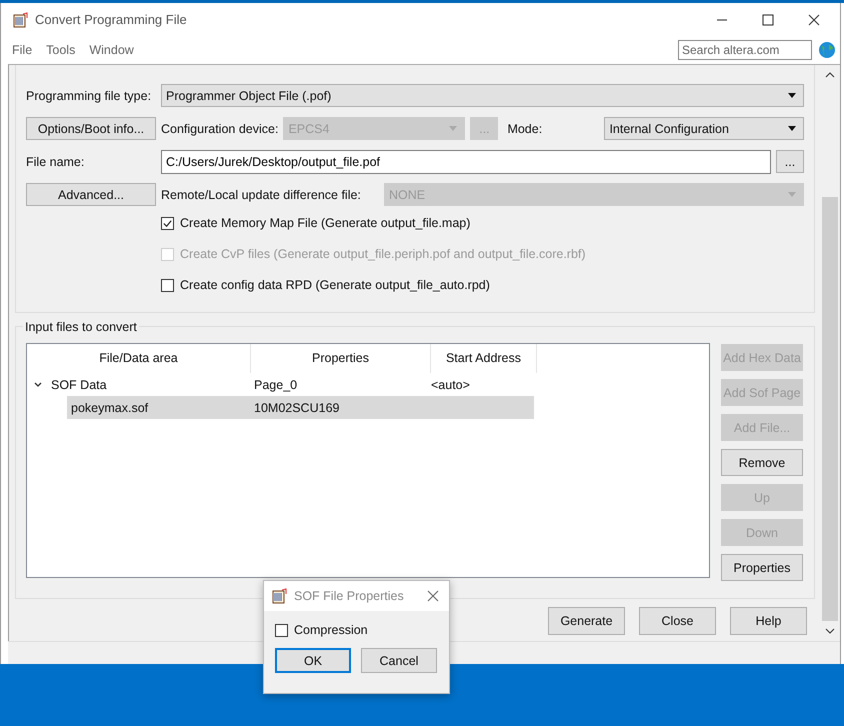  I want to click on menu-item: Window, so click(111, 50).